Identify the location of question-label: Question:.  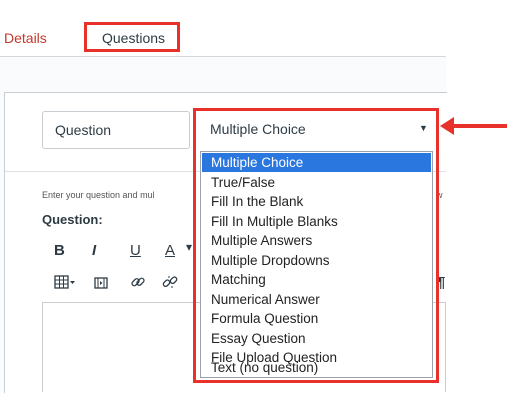
(72, 219).